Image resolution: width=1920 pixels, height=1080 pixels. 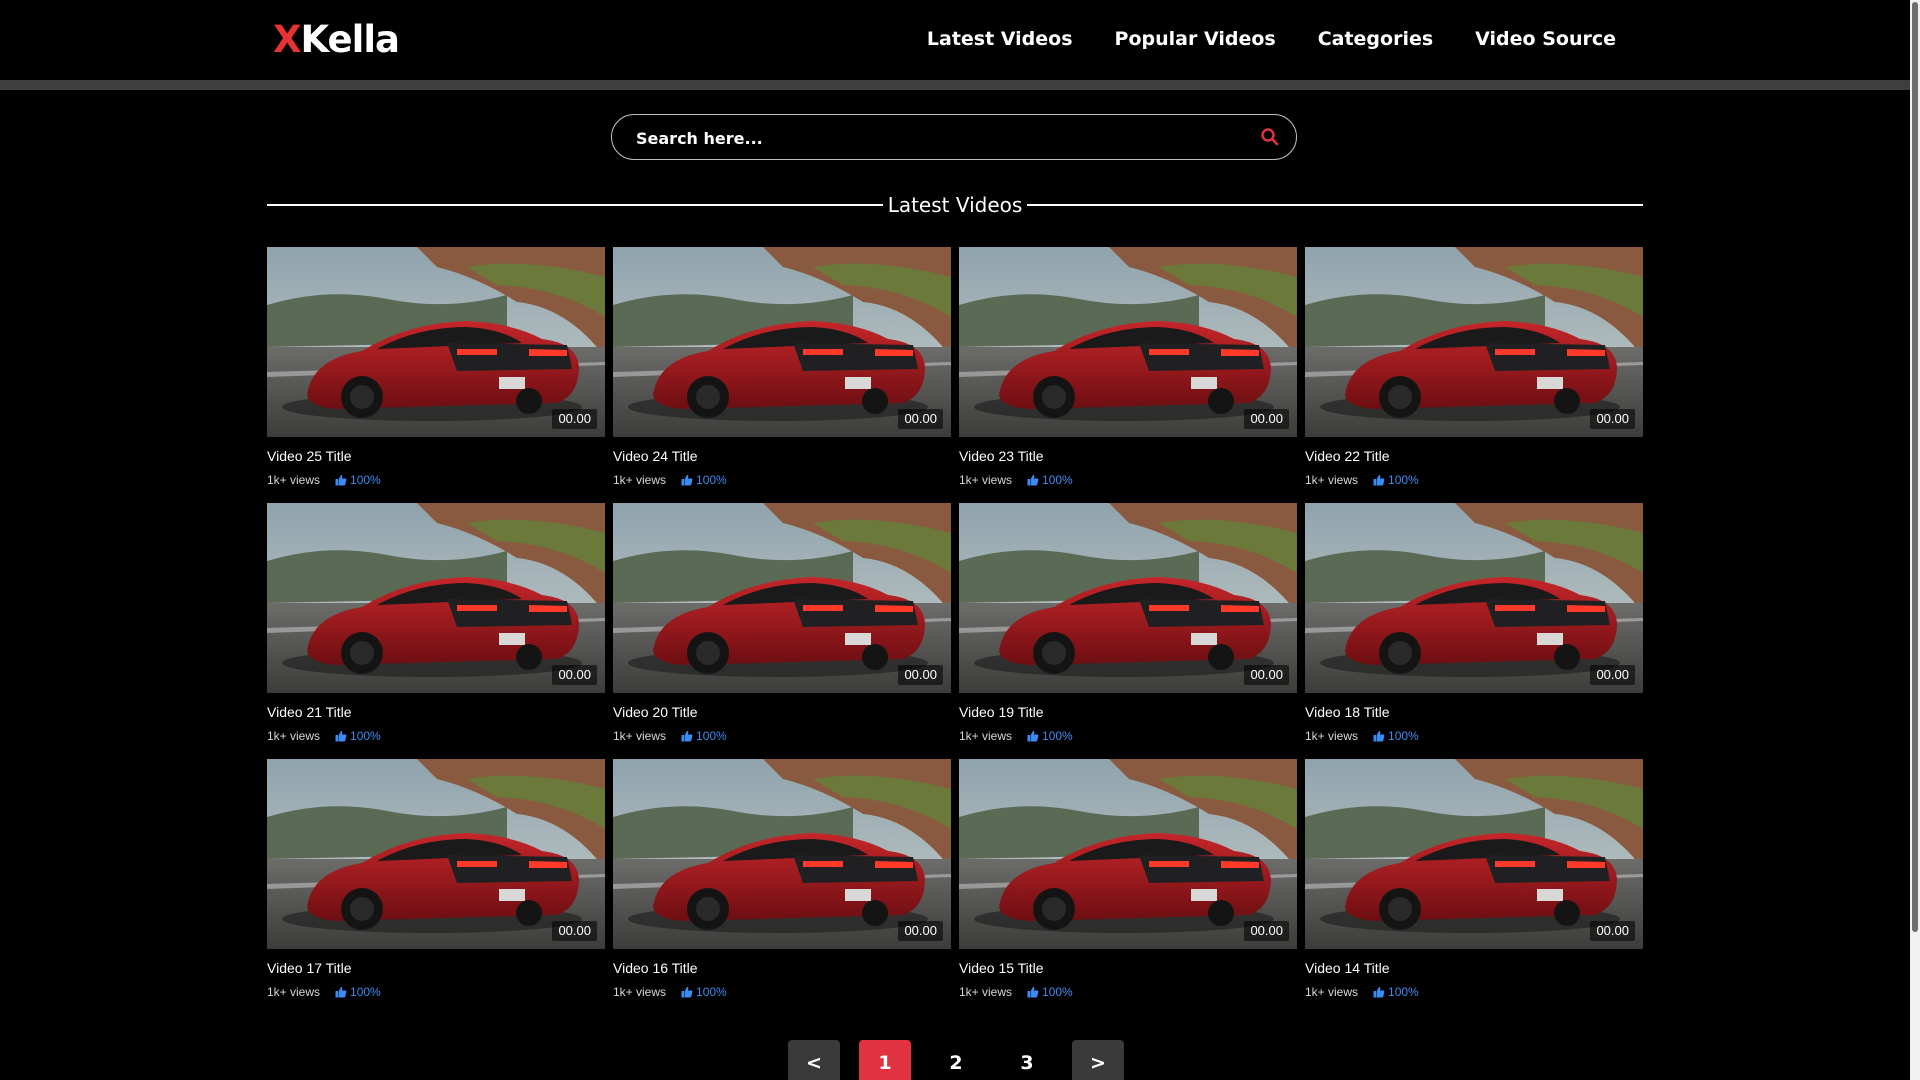 I want to click on scrollbar-thumb, so click(x=1915, y=467).